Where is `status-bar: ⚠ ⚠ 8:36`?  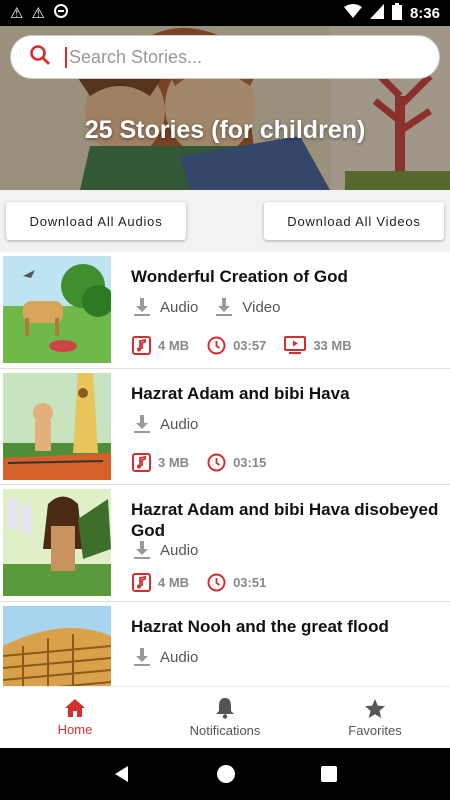 status-bar: ⚠ ⚠ 8:36 is located at coordinates (225, 13).